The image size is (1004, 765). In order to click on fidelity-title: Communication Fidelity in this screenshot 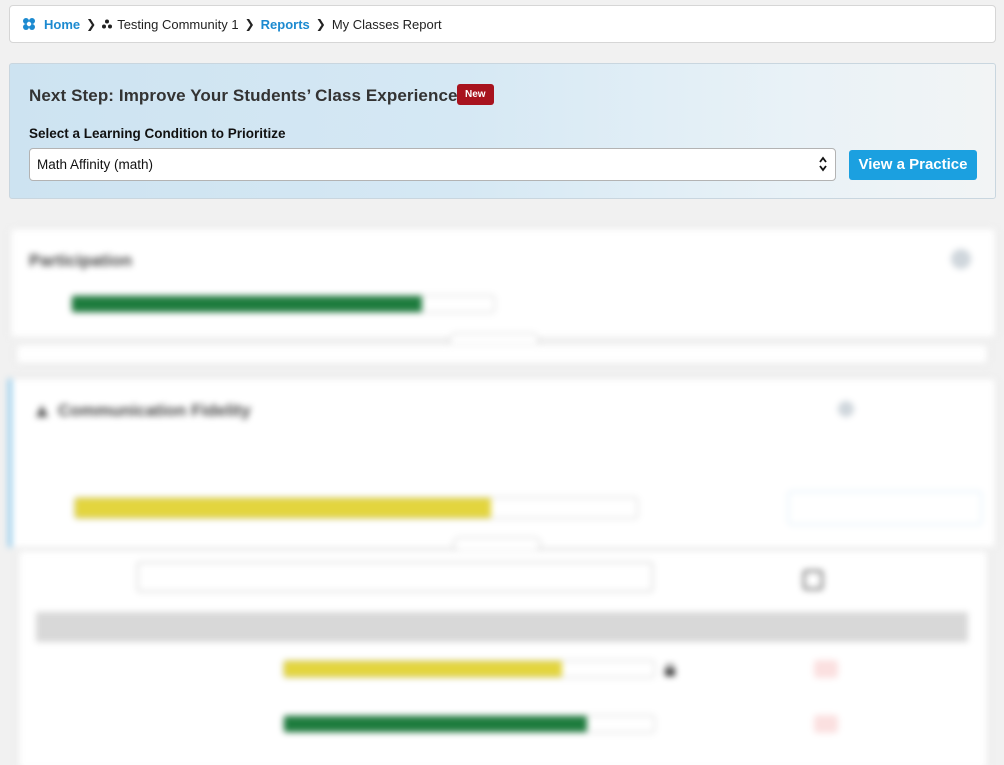, I will do `click(154, 410)`.